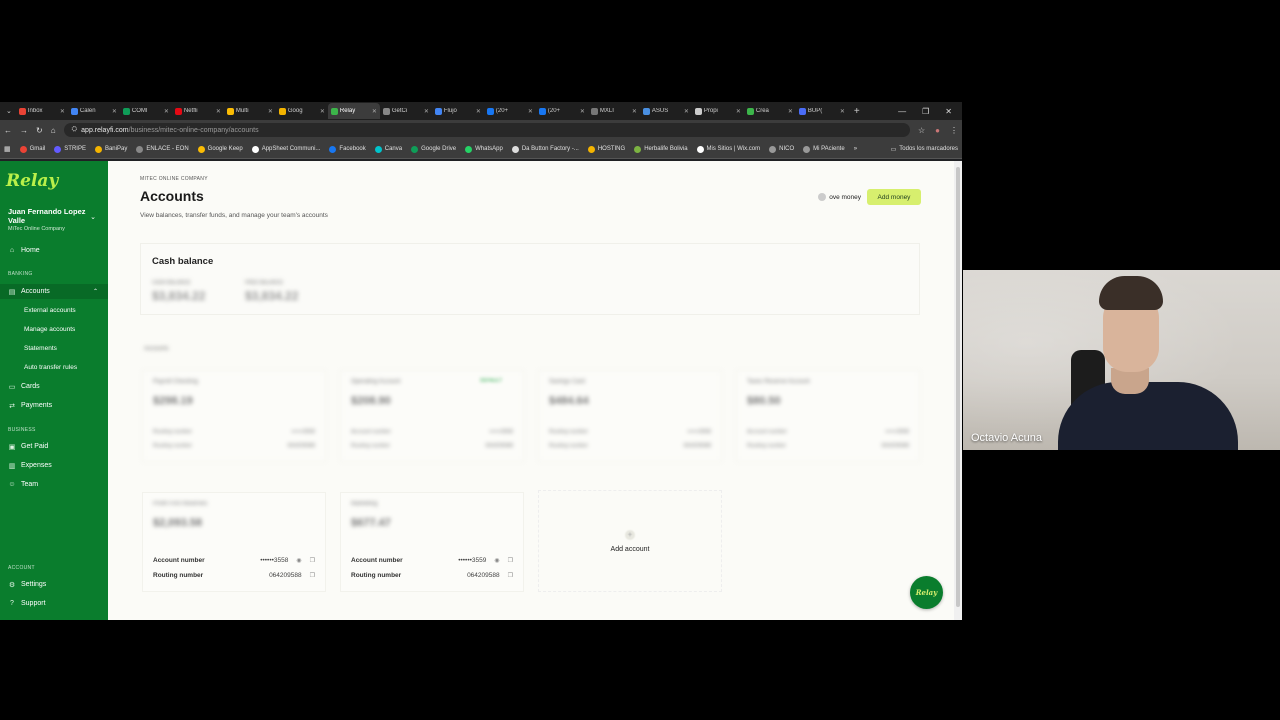  What do you see at coordinates (954, 130) in the screenshot?
I see `menu-icon: ⋮` at bounding box center [954, 130].